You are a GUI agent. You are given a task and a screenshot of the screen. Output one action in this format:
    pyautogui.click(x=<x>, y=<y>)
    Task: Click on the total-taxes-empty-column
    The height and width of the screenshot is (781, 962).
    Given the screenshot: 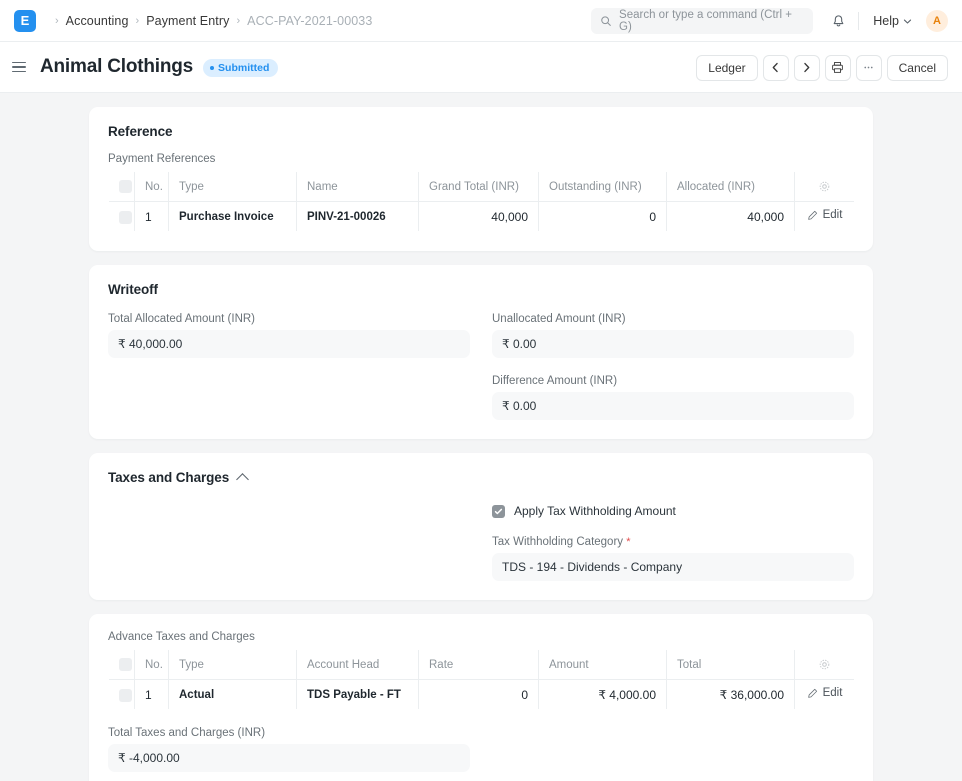 What is the action you would take?
    pyautogui.click(x=673, y=749)
    